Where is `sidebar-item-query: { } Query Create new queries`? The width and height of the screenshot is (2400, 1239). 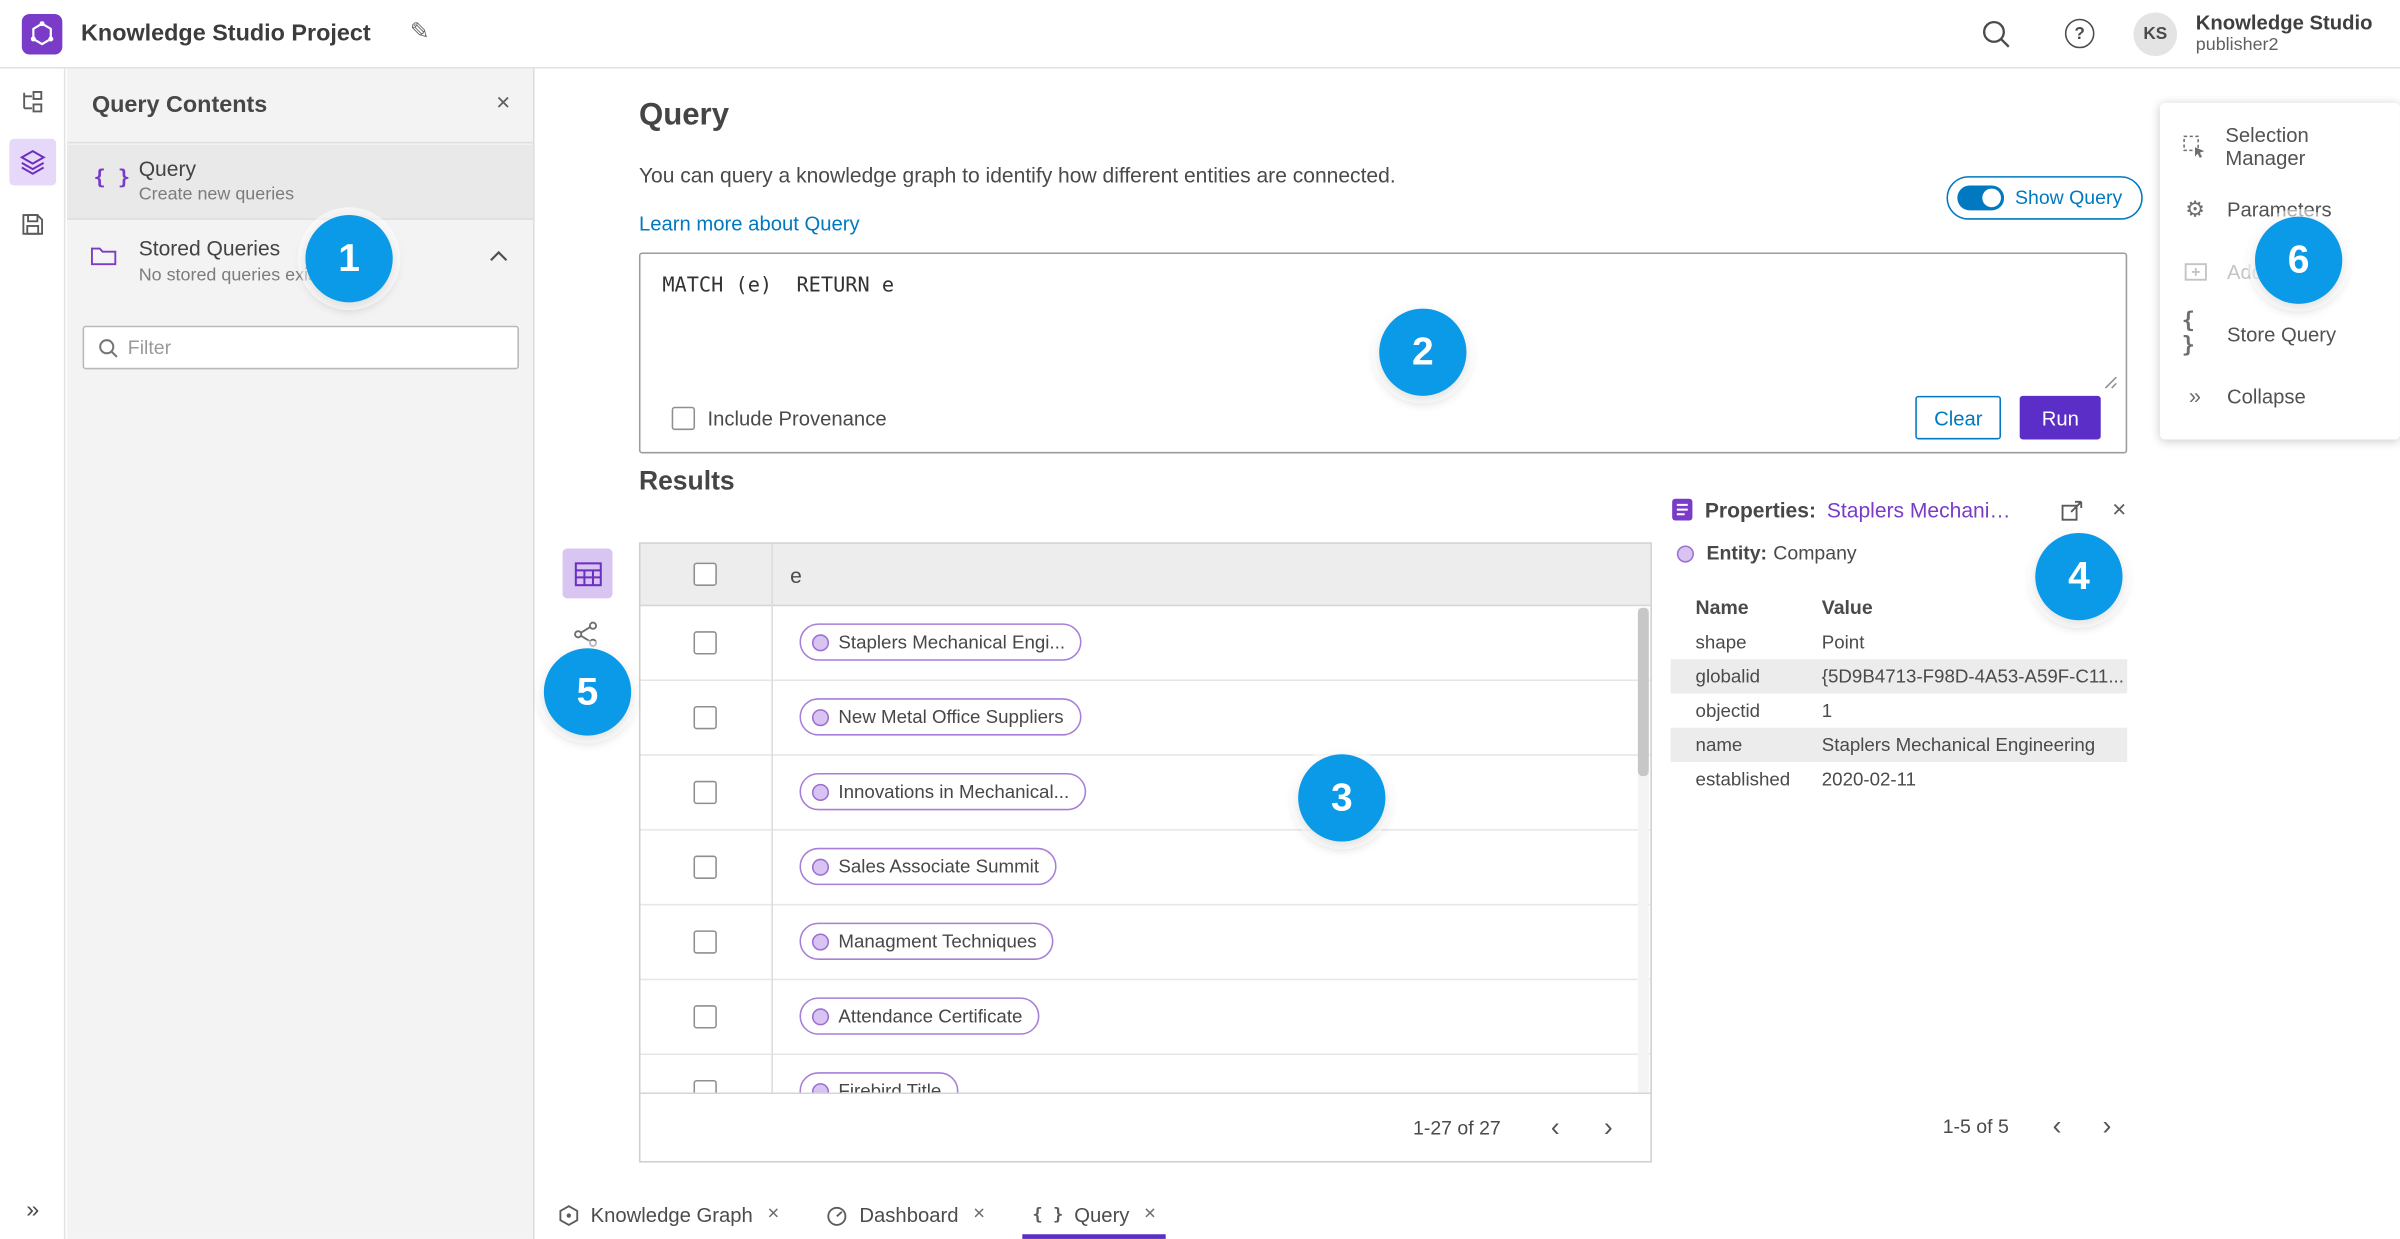 sidebar-item-query: { } Query Create new queries is located at coordinates (300, 182).